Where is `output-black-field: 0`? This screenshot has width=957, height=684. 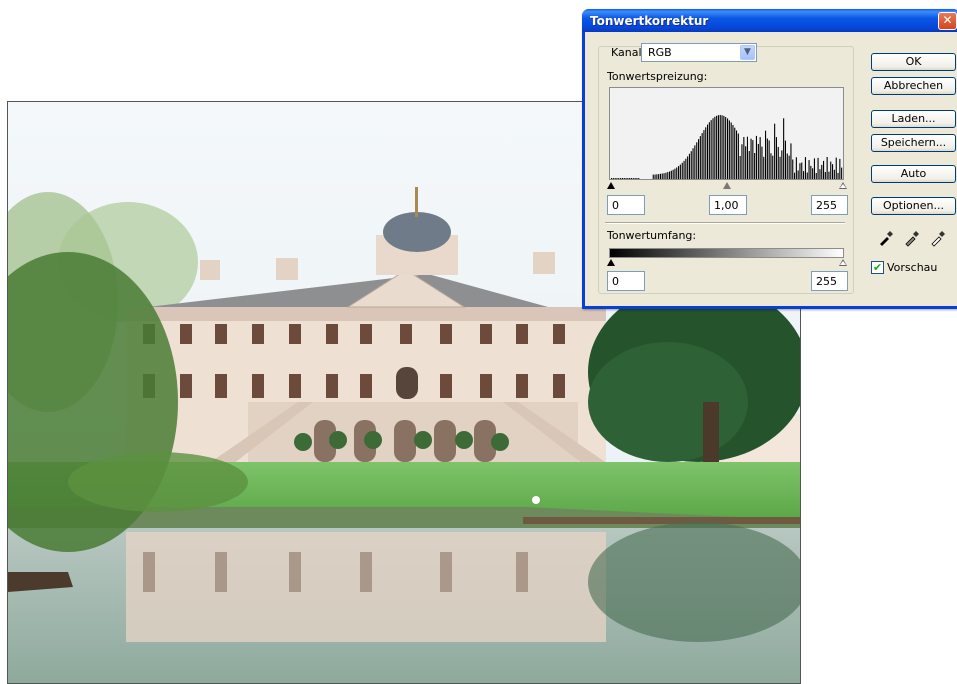
output-black-field: 0 is located at coordinates (626, 281).